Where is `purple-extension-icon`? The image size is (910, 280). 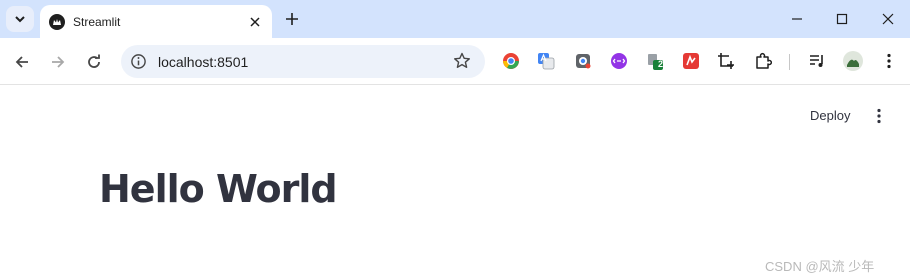
purple-extension-icon is located at coordinates (619, 61).